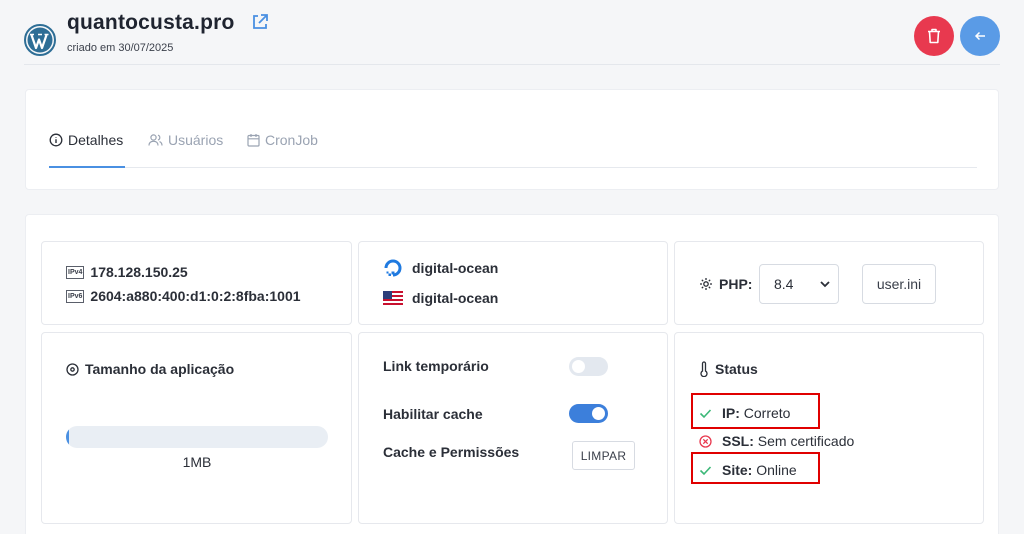 The width and height of the screenshot is (1024, 534). I want to click on site-created-date: criado em 30/07/2025, so click(120, 48).